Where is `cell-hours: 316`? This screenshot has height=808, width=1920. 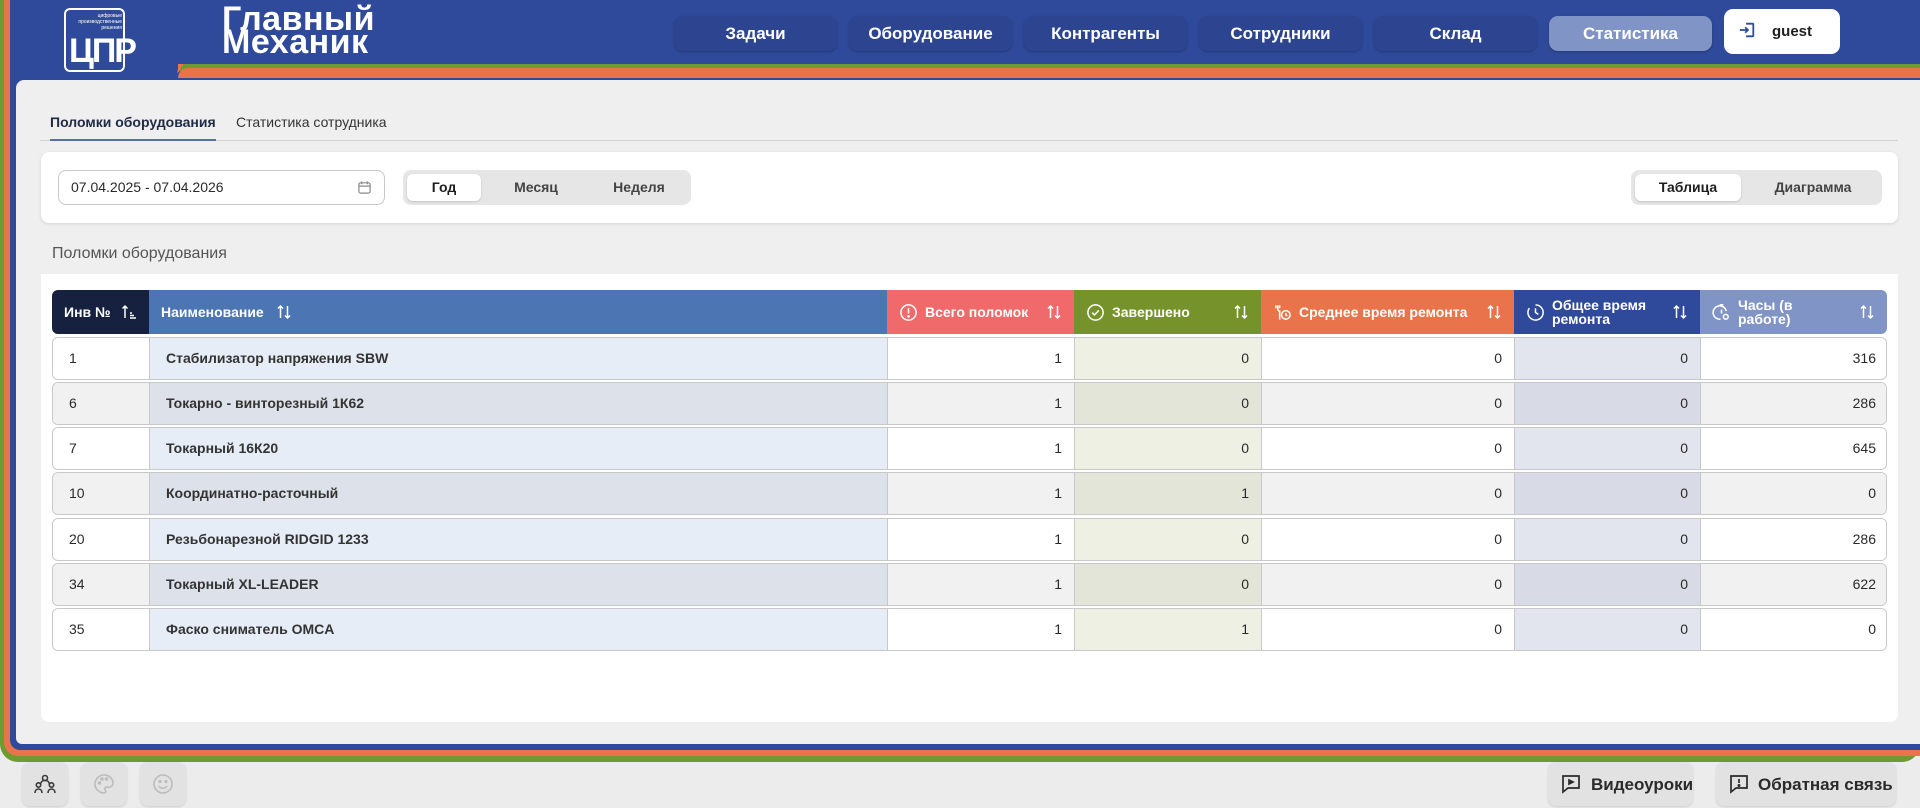
cell-hours: 316 is located at coordinates (1793, 358).